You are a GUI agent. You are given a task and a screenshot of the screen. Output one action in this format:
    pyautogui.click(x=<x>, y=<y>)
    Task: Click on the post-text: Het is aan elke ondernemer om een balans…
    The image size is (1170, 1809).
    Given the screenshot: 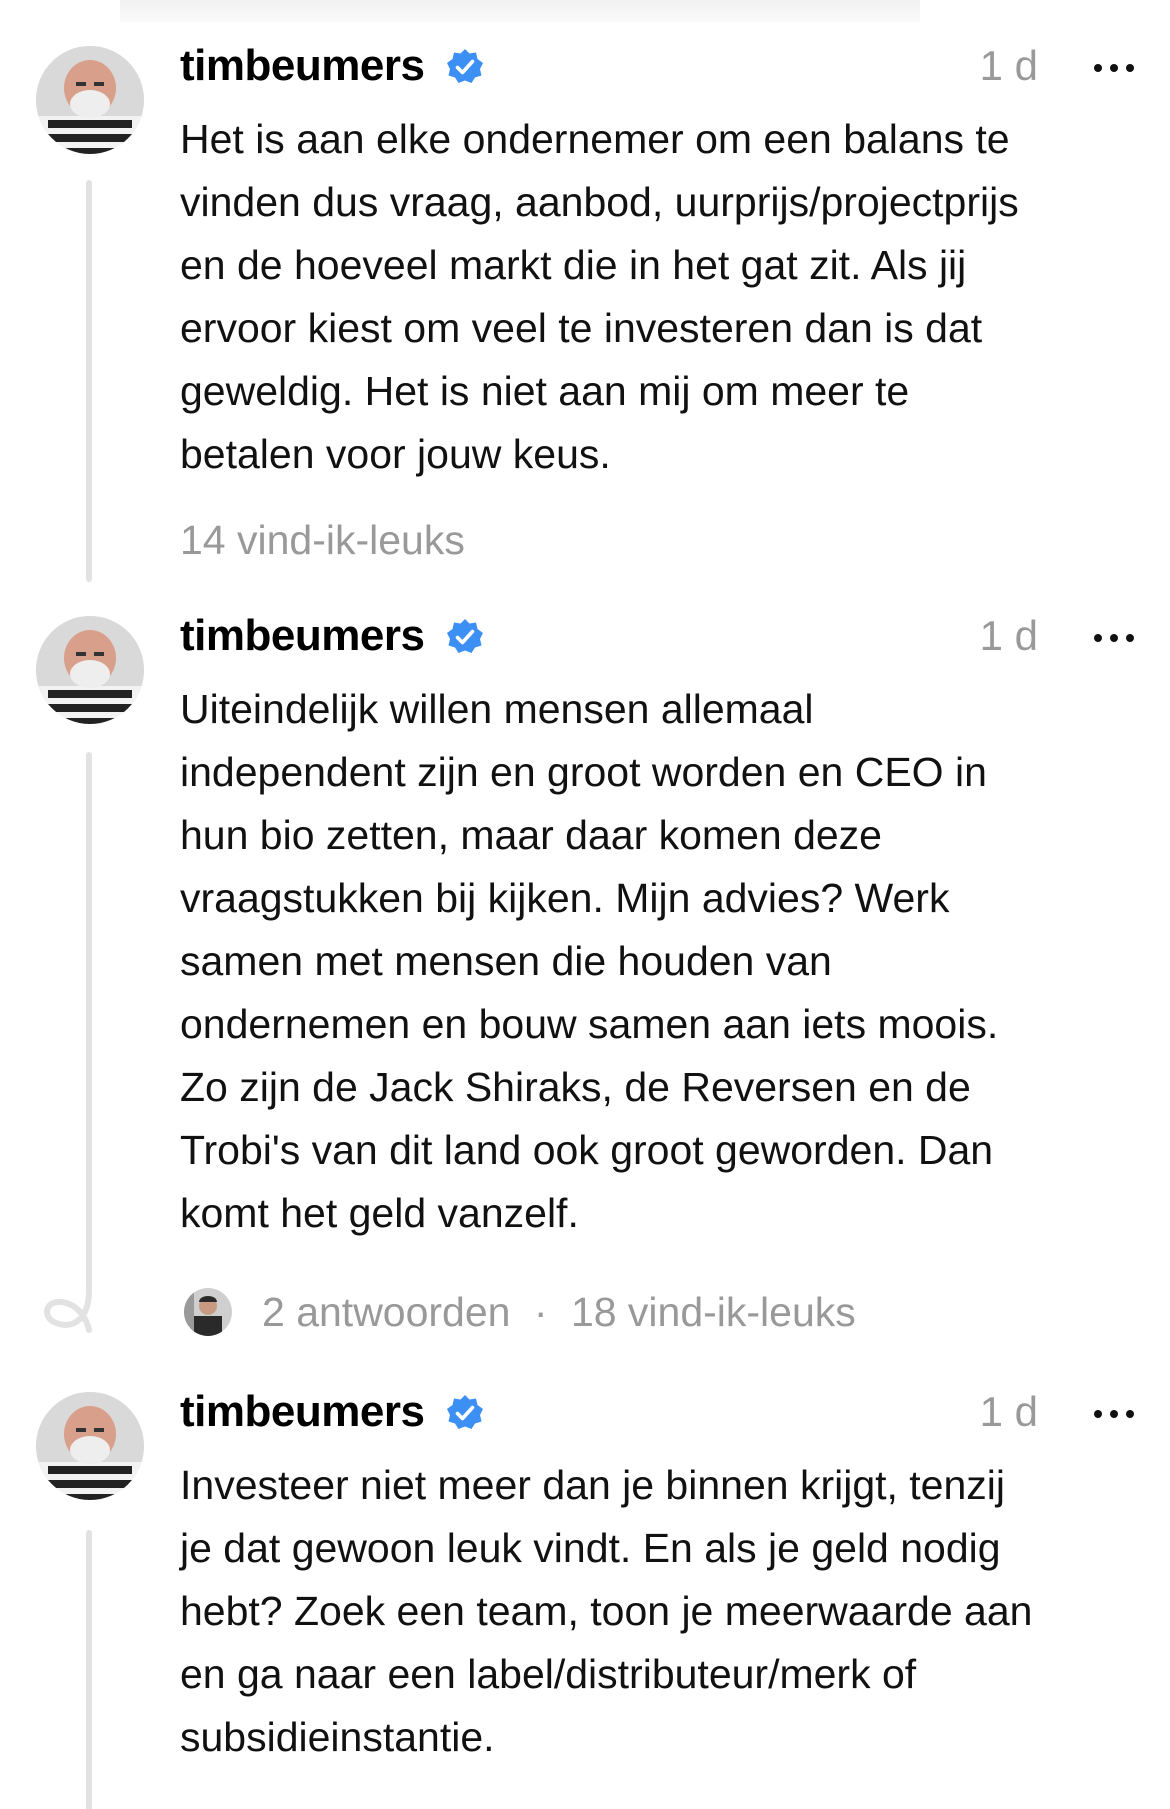 What is the action you would take?
    pyautogui.click(x=599, y=296)
    